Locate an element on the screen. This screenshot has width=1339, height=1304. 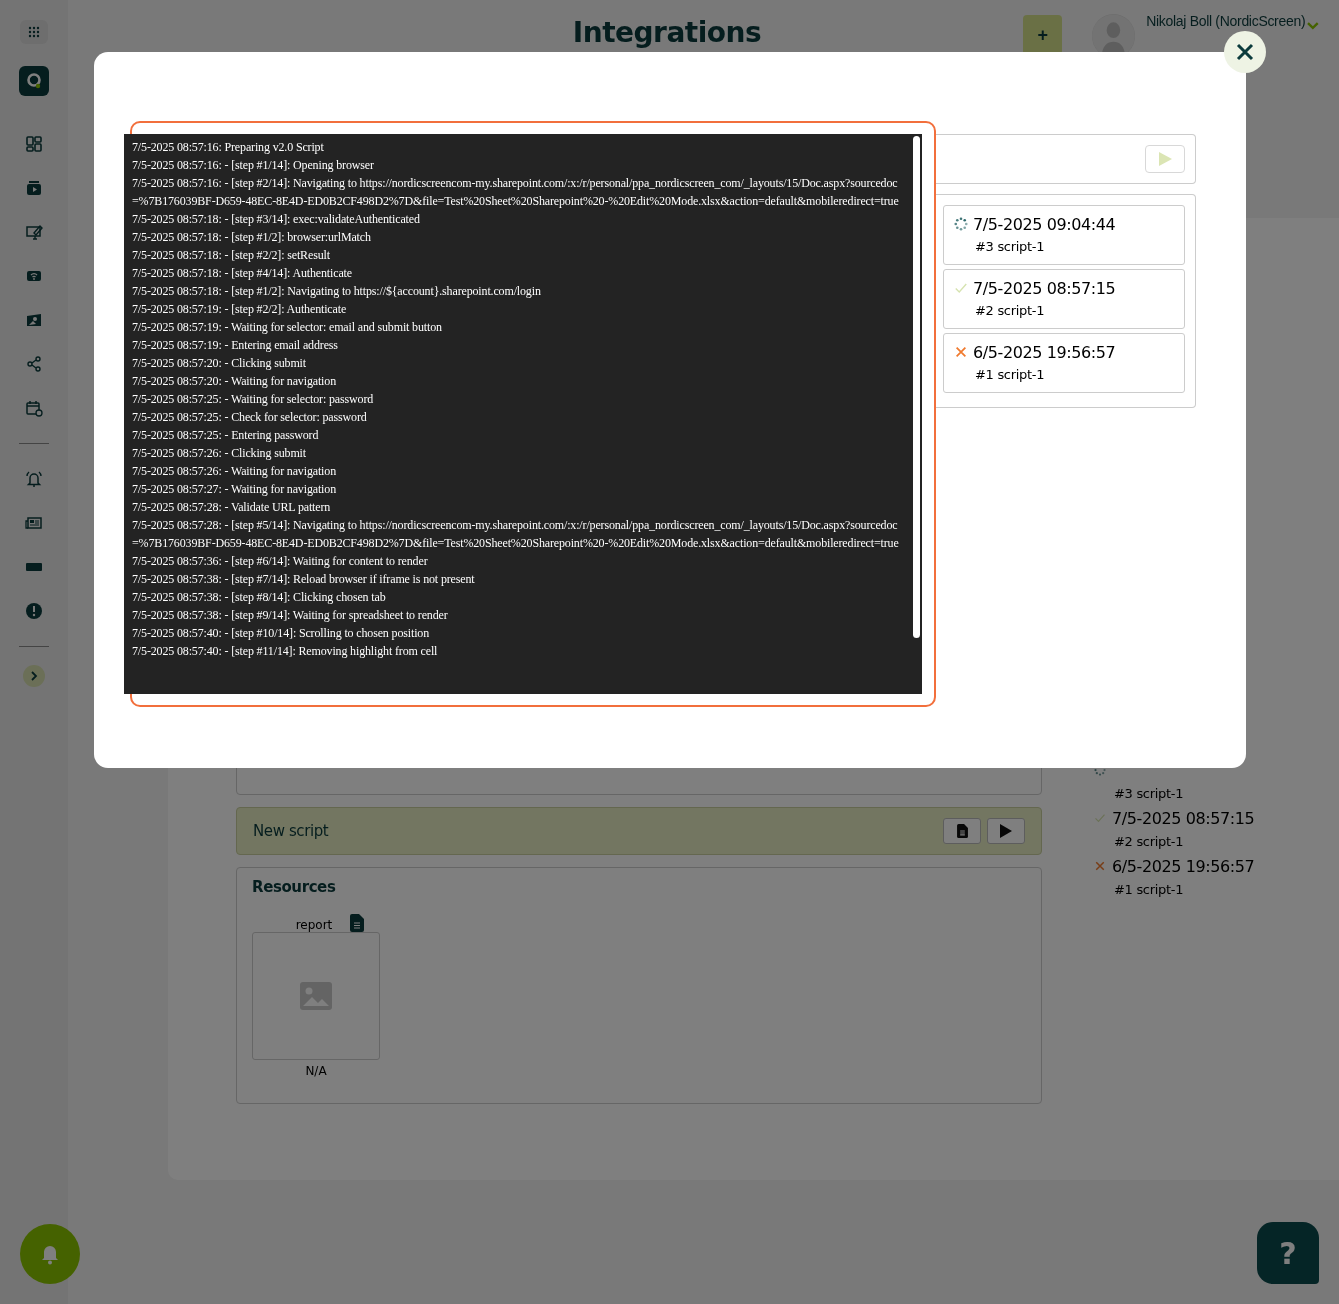
log-line: 7/5-2025 08:57:18: - [step #1/2]: Navigating to https://${account}.sharepoint.com/login is located at coordinates (337, 291).